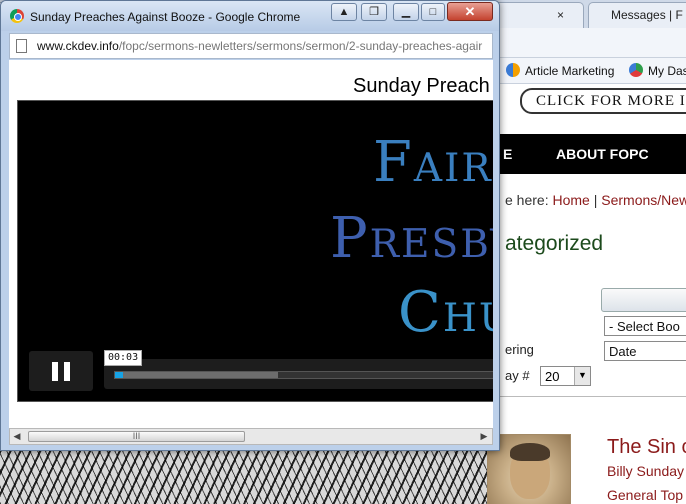 This screenshot has height=504, width=686. I want to click on time-tooltip: 00:03, so click(123, 358).